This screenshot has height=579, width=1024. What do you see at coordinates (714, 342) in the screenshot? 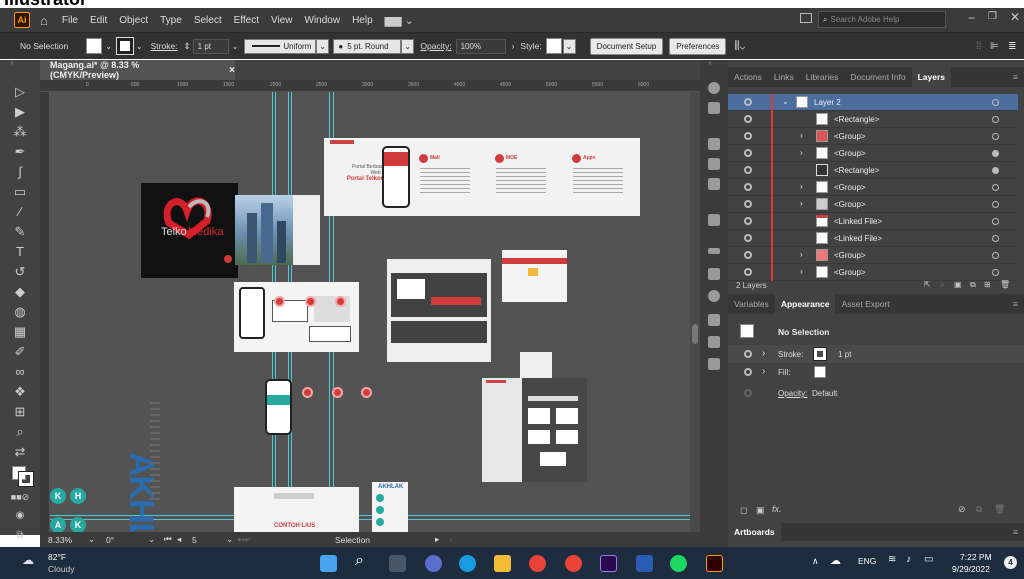
I see `pathfinder-icon` at bounding box center [714, 342].